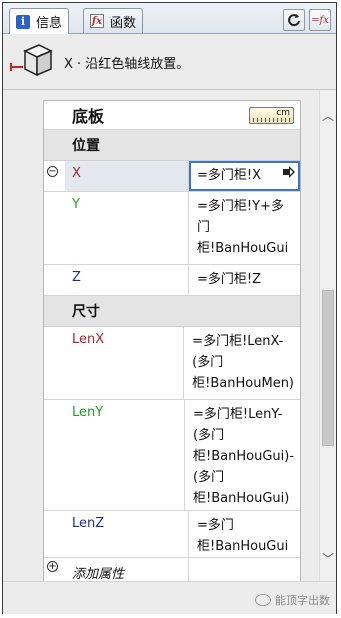 The height and width of the screenshot is (618, 341). I want to click on attribute-key: X, so click(127, 176).